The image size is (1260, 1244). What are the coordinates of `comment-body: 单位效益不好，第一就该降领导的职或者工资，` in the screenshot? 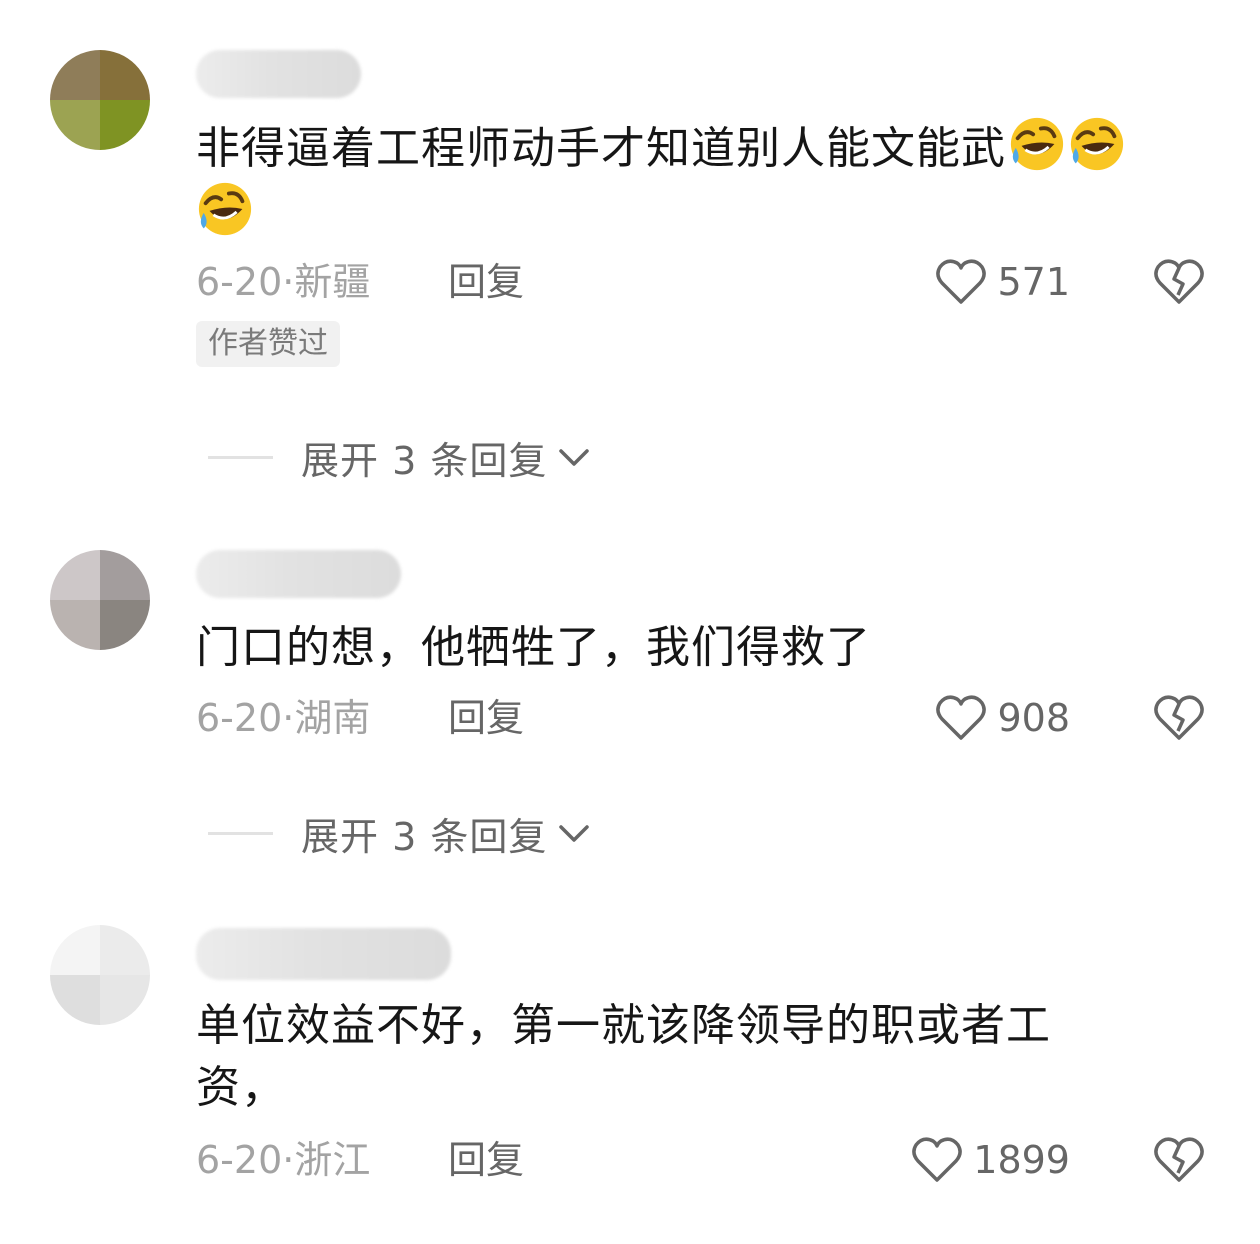 It's located at (623, 1056).